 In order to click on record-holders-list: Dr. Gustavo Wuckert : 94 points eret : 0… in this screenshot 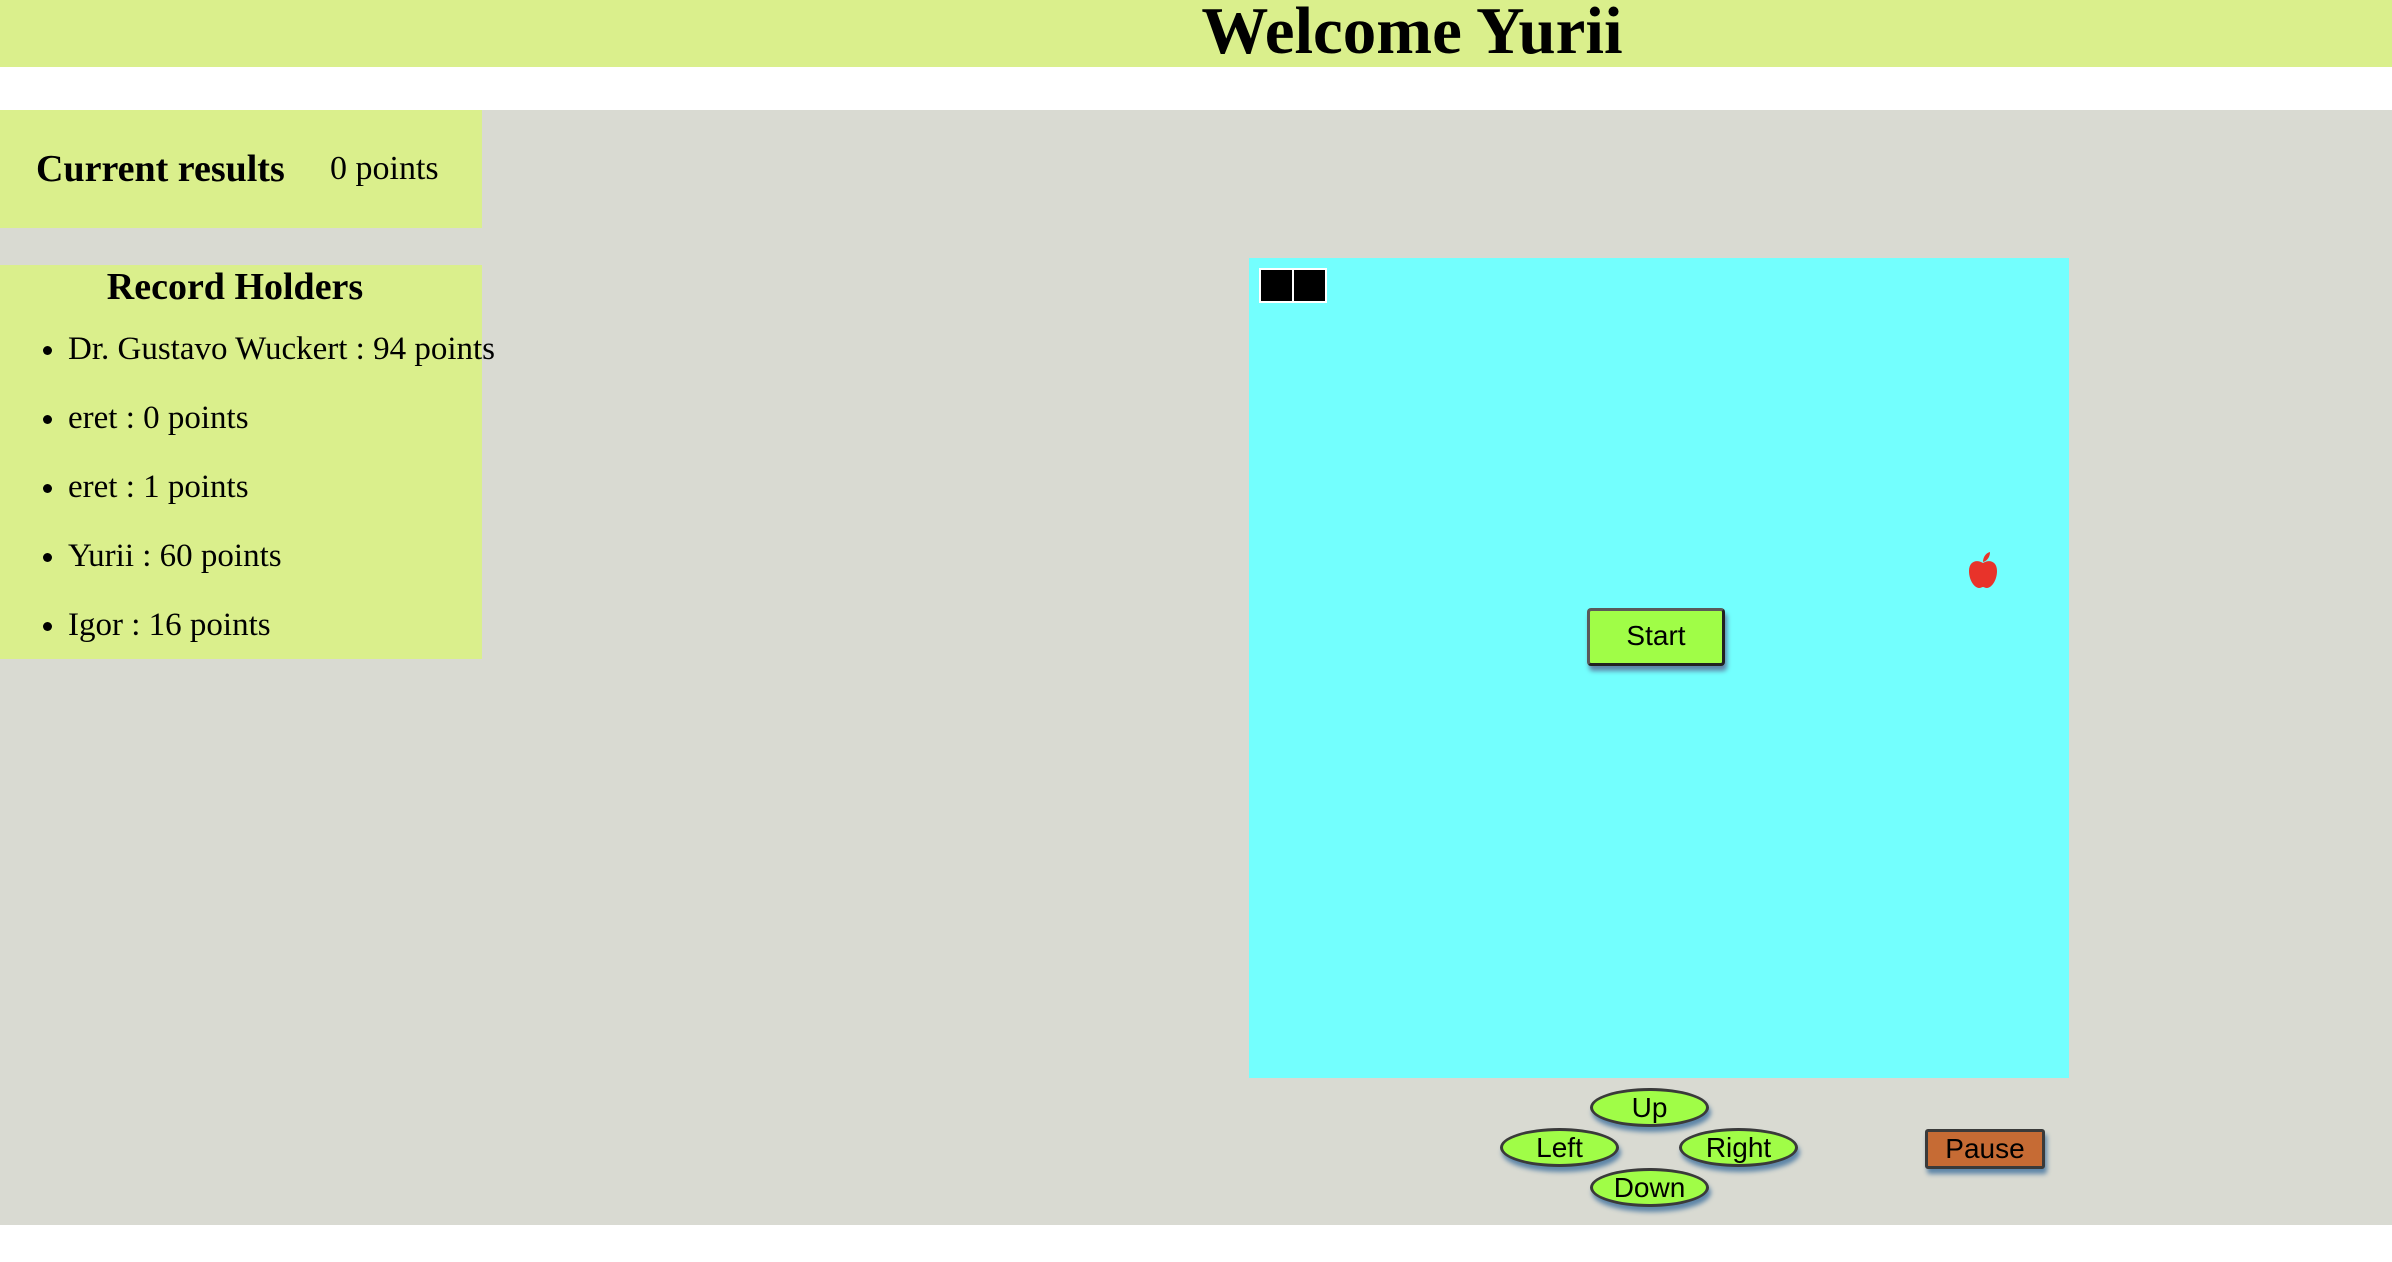, I will do `click(247, 499)`.